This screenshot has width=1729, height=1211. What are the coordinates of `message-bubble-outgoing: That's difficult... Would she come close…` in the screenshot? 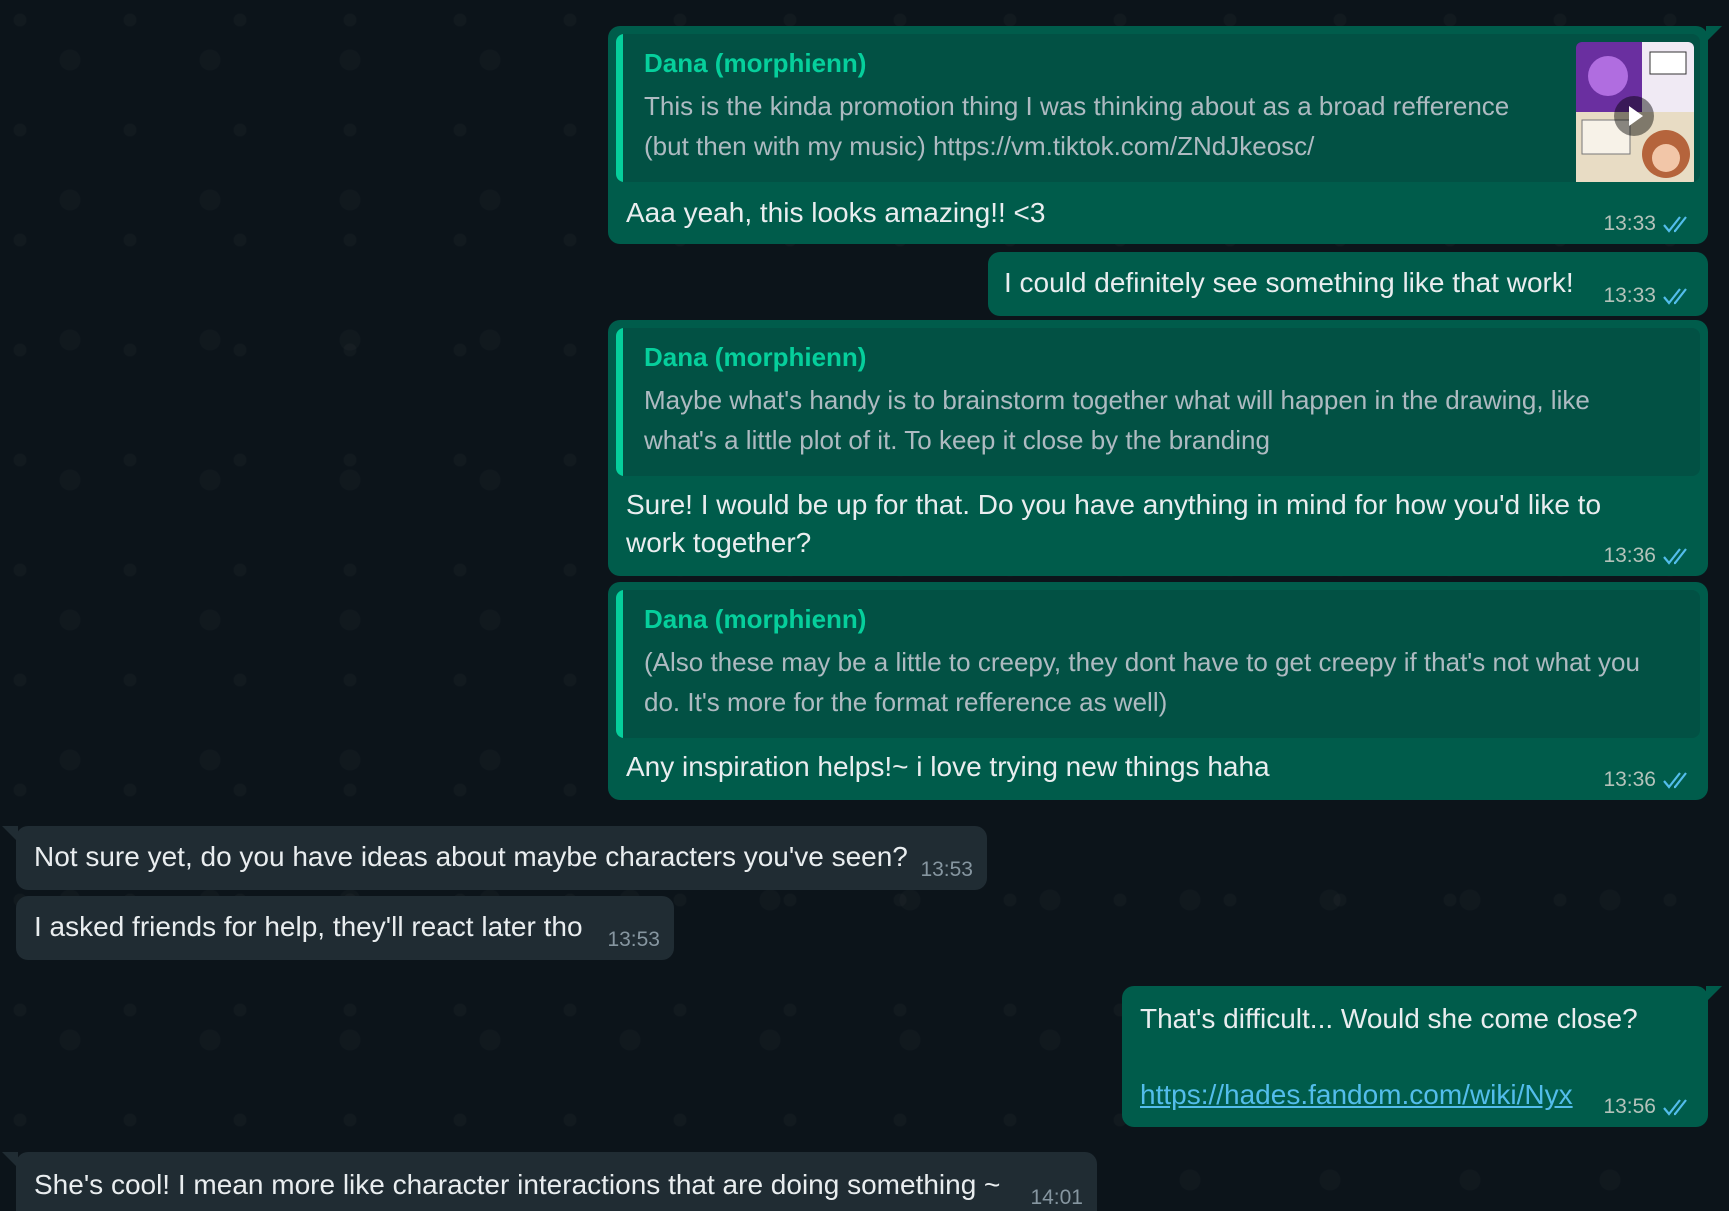 It's located at (1422, 1056).